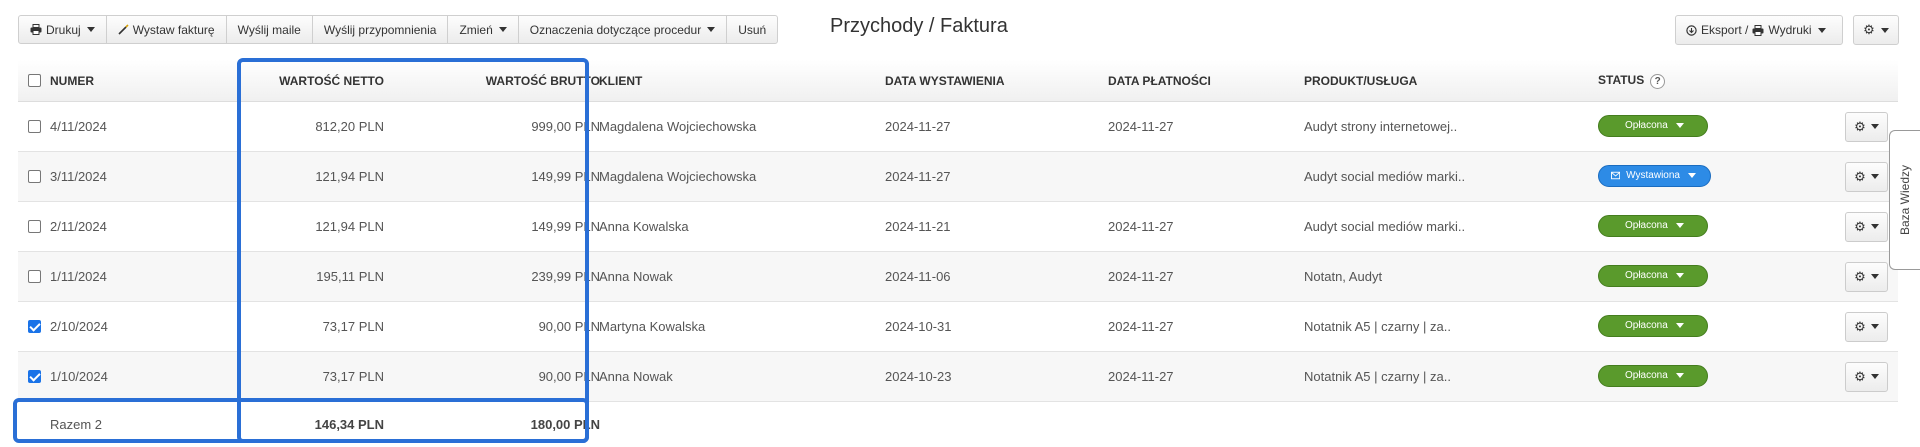 Image resolution: width=1920 pixels, height=447 pixels. I want to click on send-reminders-label: Wyślij przypomnienia, so click(380, 29).